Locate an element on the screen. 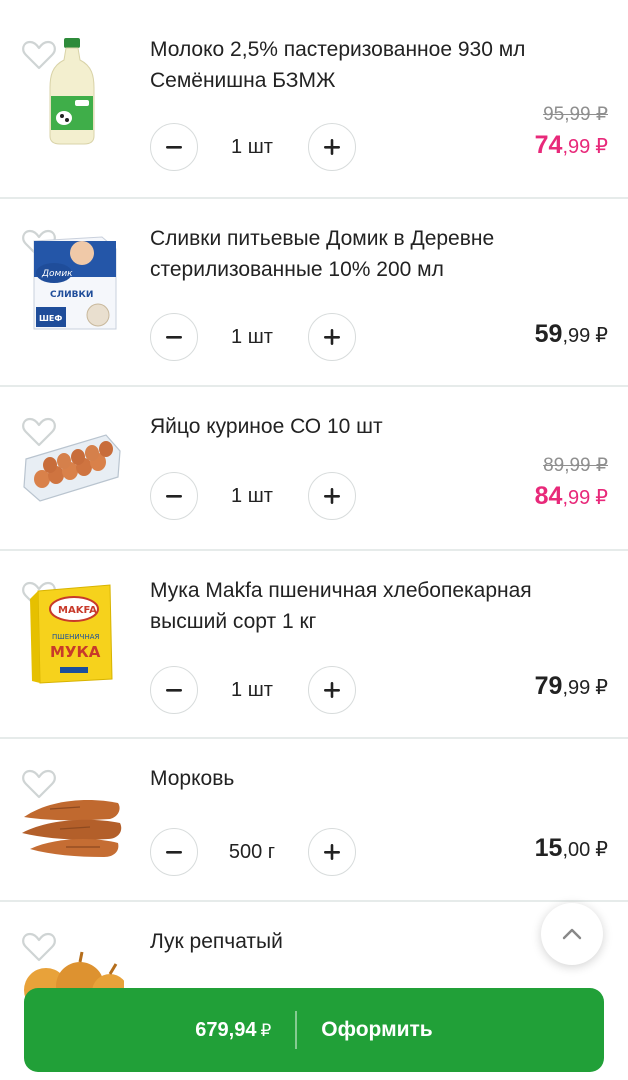 This screenshot has height=1080, width=628. svg-text: MAKFA is located at coordinates (77, 610).